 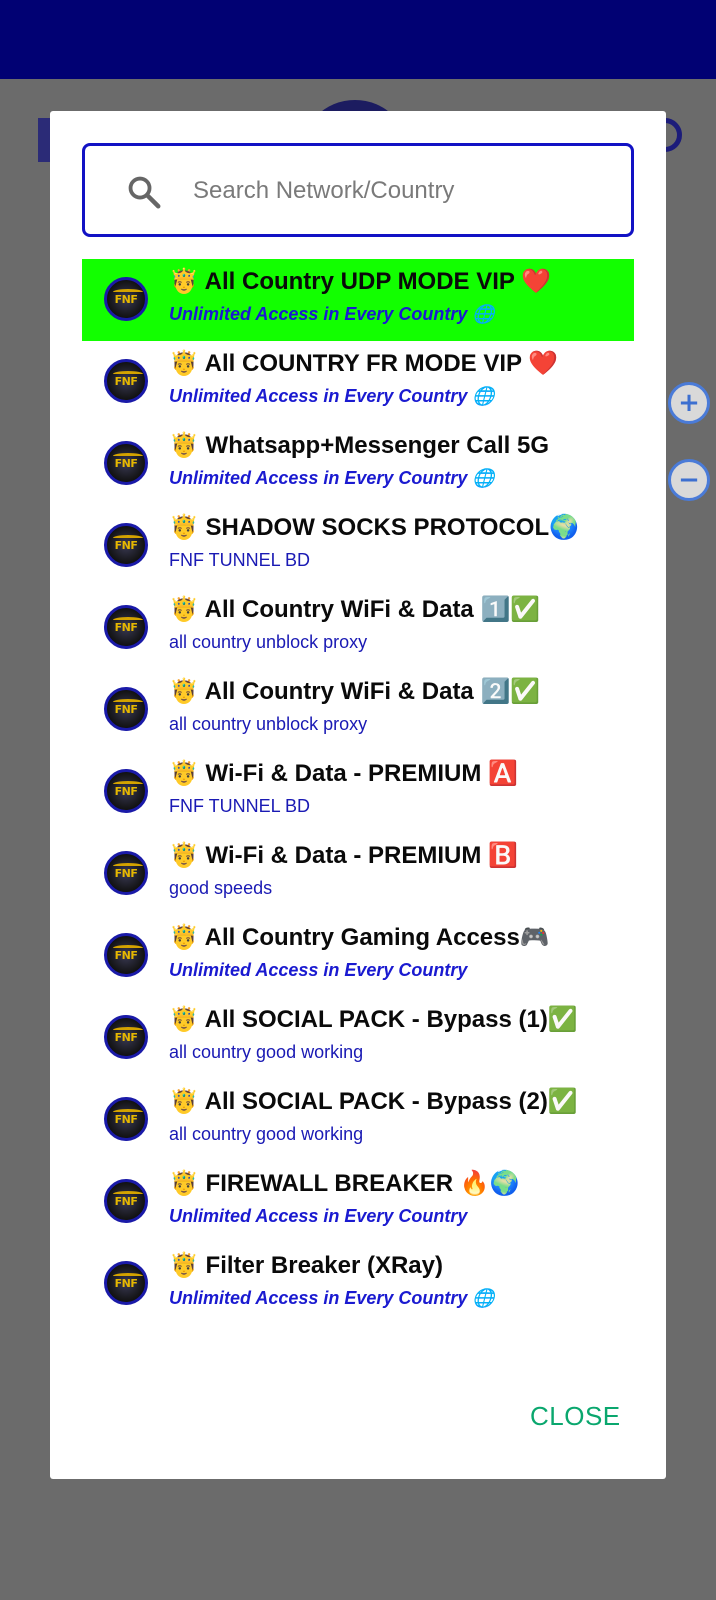 I want to click on close-button: CLOSE, so click(x=575, y=1416).